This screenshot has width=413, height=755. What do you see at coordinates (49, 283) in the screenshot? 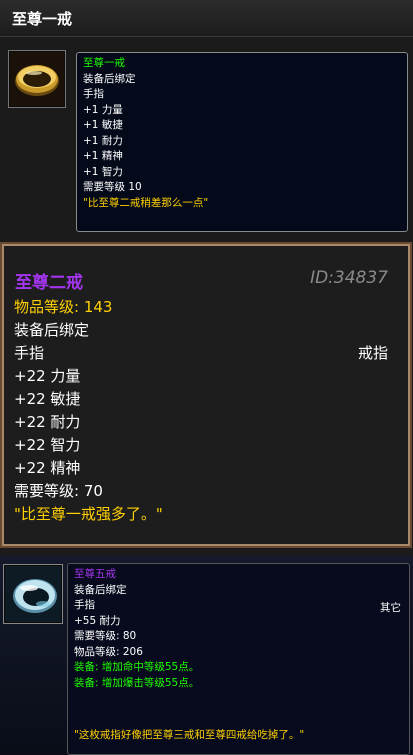
I see `item-name: 至尊二戒` at bounding box center [49, 283].